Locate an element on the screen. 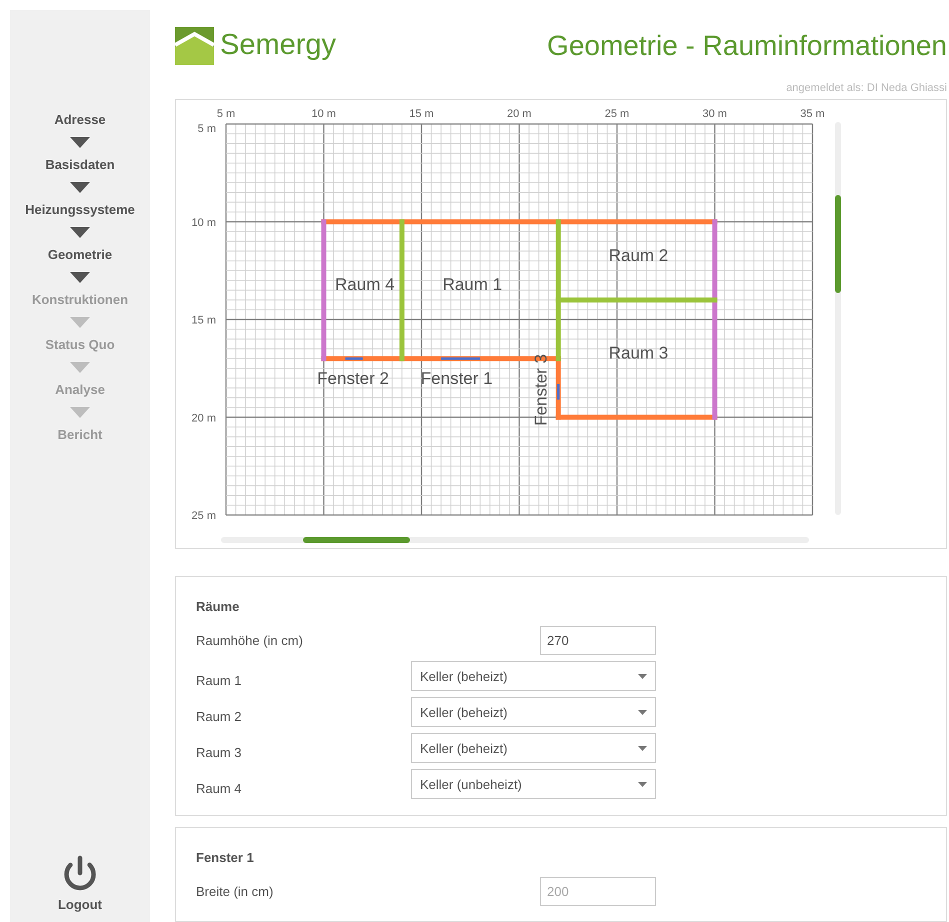 This screenshot has width=949, height=922. field-label: Raum 1 is located at coordinates (219, 681).